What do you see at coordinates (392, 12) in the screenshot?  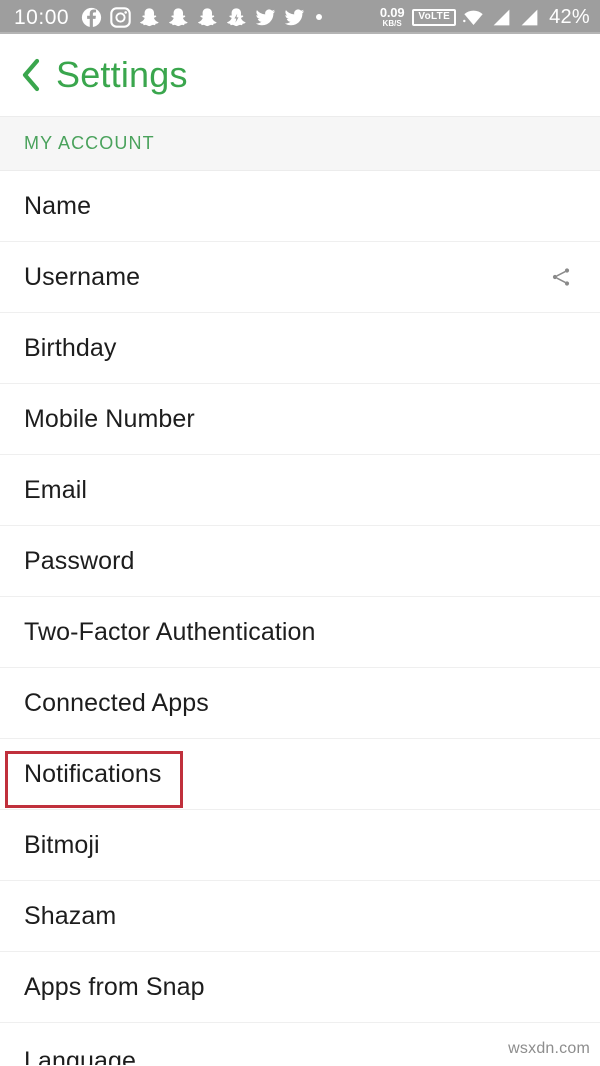 I see `data-speed-value: 0.09` at bounding box center [392, 12].